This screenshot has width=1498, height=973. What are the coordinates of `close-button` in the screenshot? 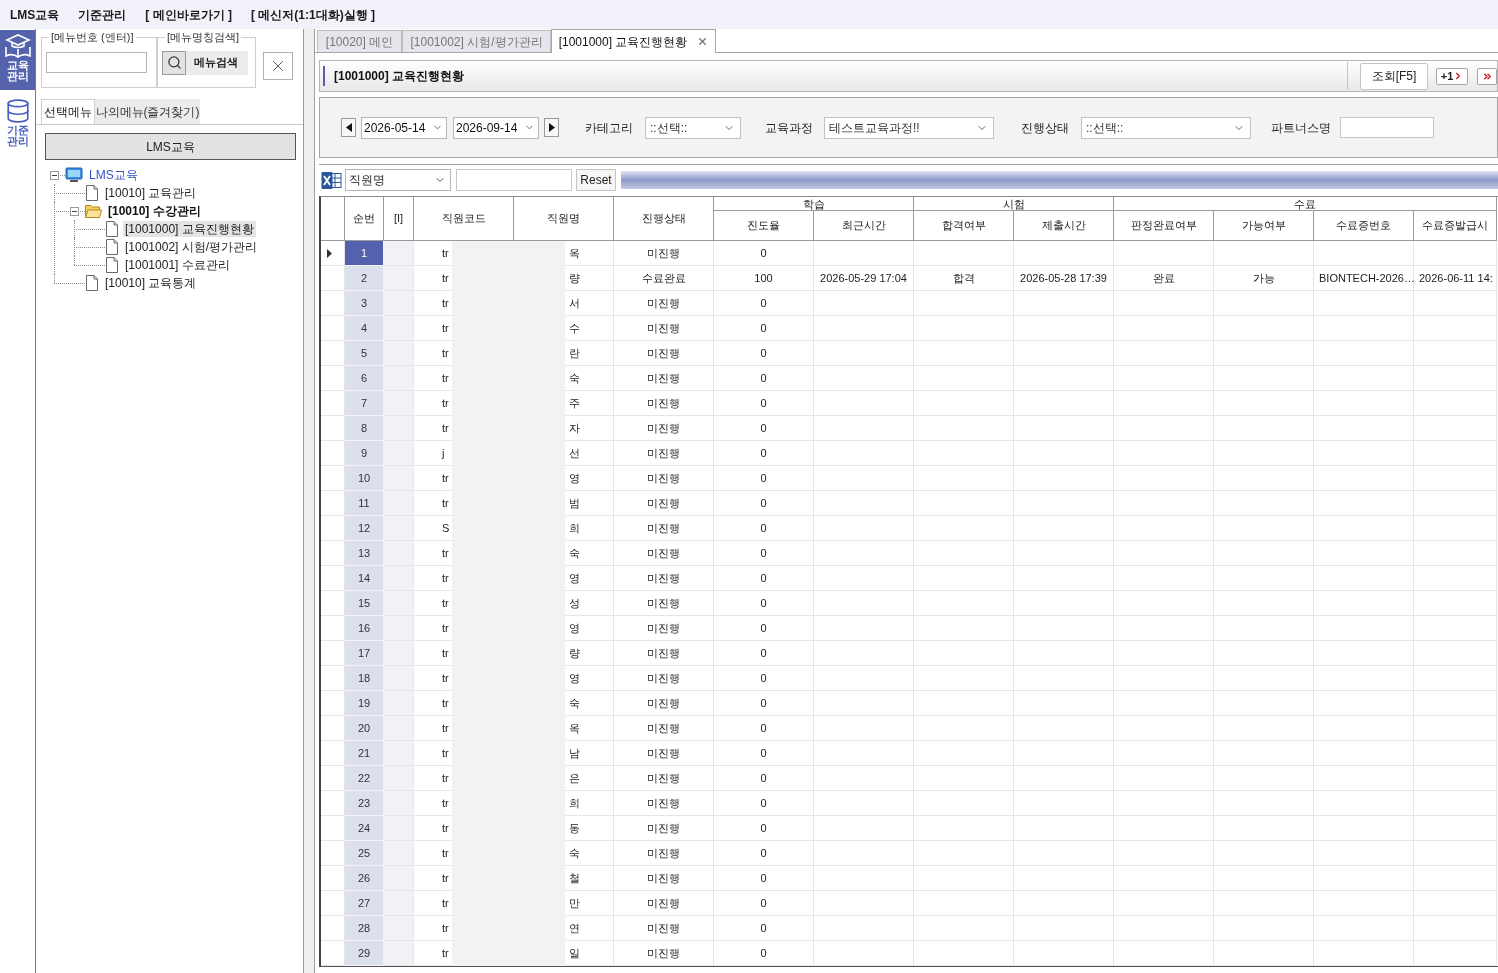 It's located at (278, 66).